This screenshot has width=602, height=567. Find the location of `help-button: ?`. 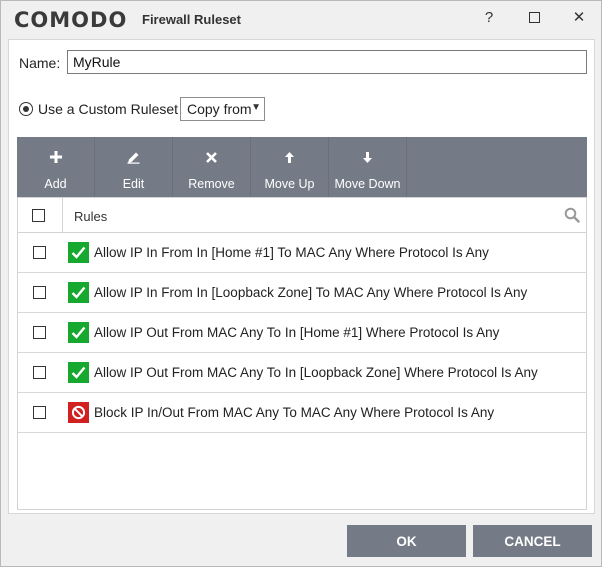

help-button: ? is located at coordinates (489, 17).